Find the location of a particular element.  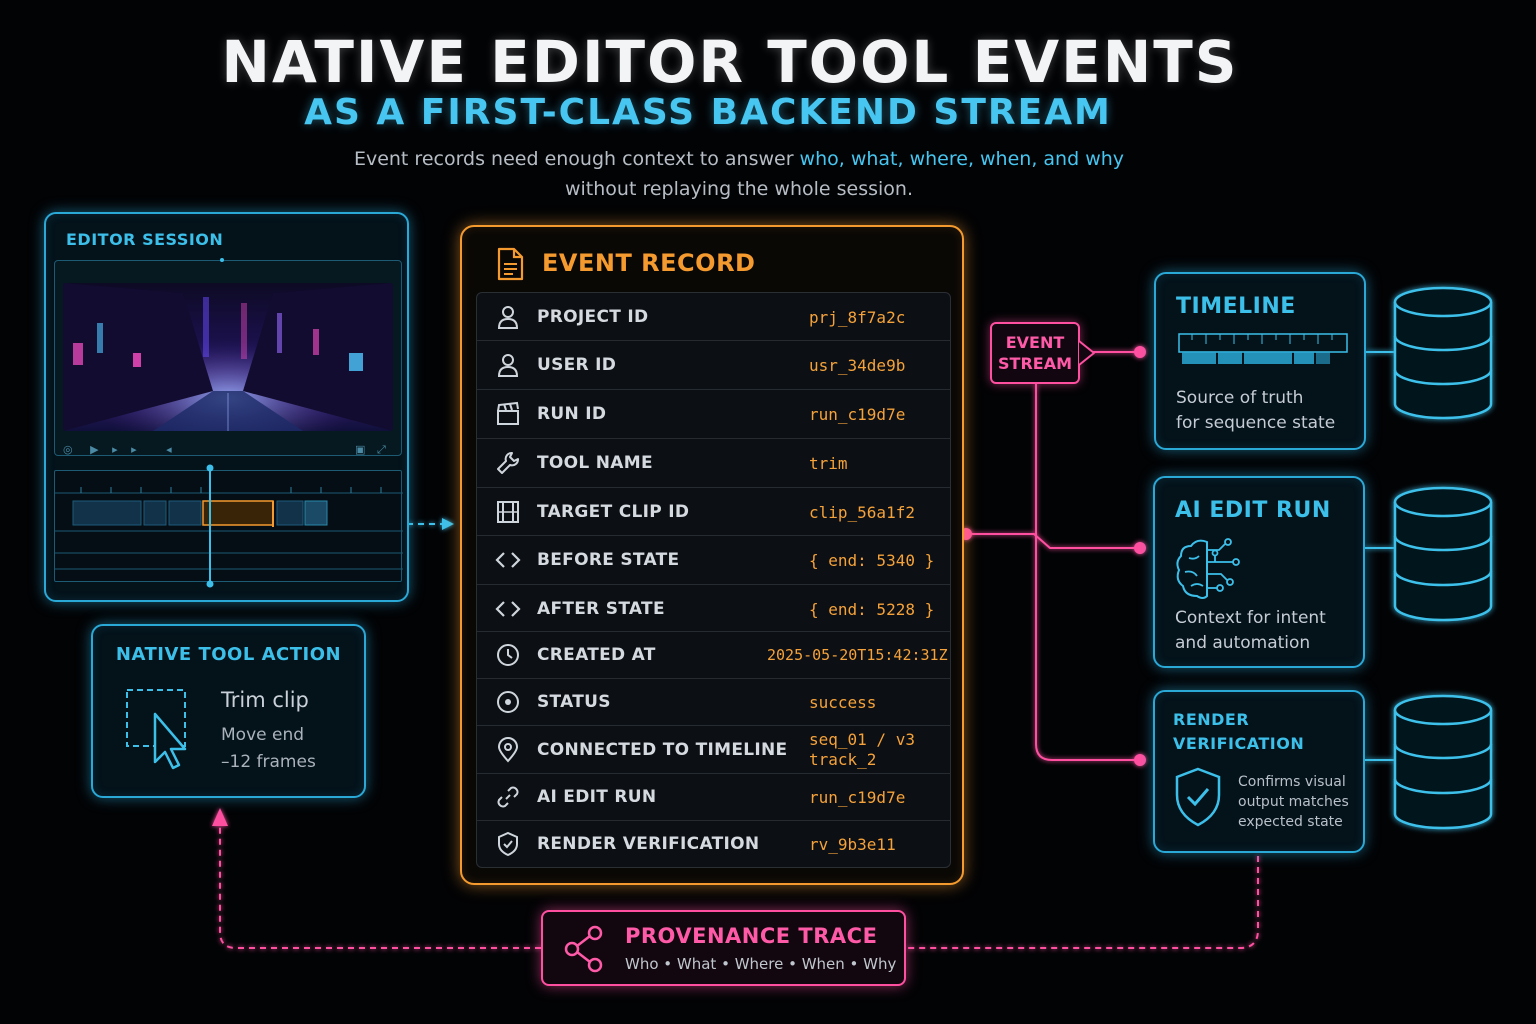

share-nodes-icon is located at coordinates (583, 949).